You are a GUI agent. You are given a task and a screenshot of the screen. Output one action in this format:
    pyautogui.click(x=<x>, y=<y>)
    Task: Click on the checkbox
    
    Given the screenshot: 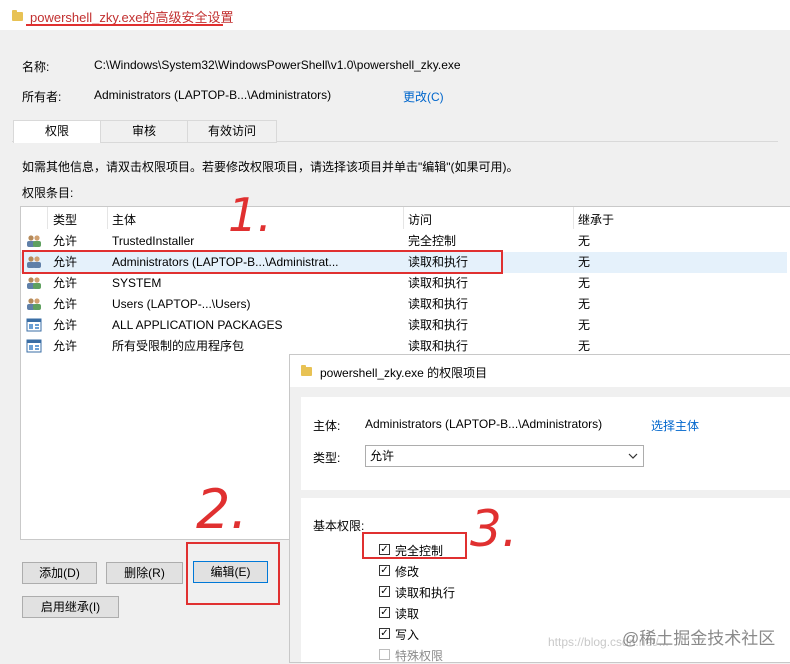 What is the action you would take?
    pyautogui.click(x=384, y=654)
    